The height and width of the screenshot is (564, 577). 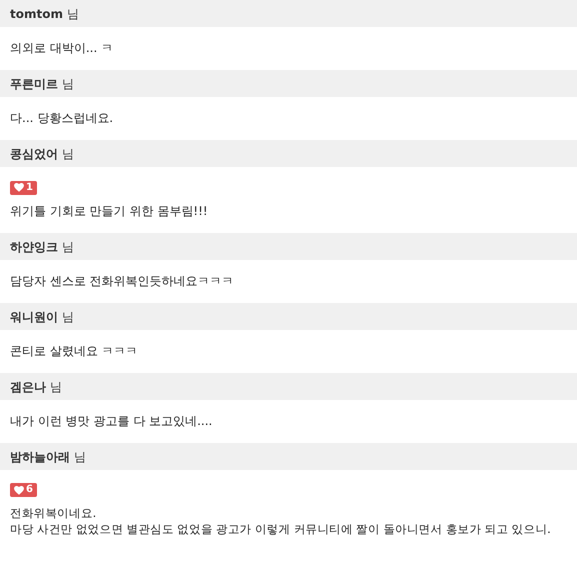 I want to click on comment-author: 워니원이, so click(x=34, y=316).